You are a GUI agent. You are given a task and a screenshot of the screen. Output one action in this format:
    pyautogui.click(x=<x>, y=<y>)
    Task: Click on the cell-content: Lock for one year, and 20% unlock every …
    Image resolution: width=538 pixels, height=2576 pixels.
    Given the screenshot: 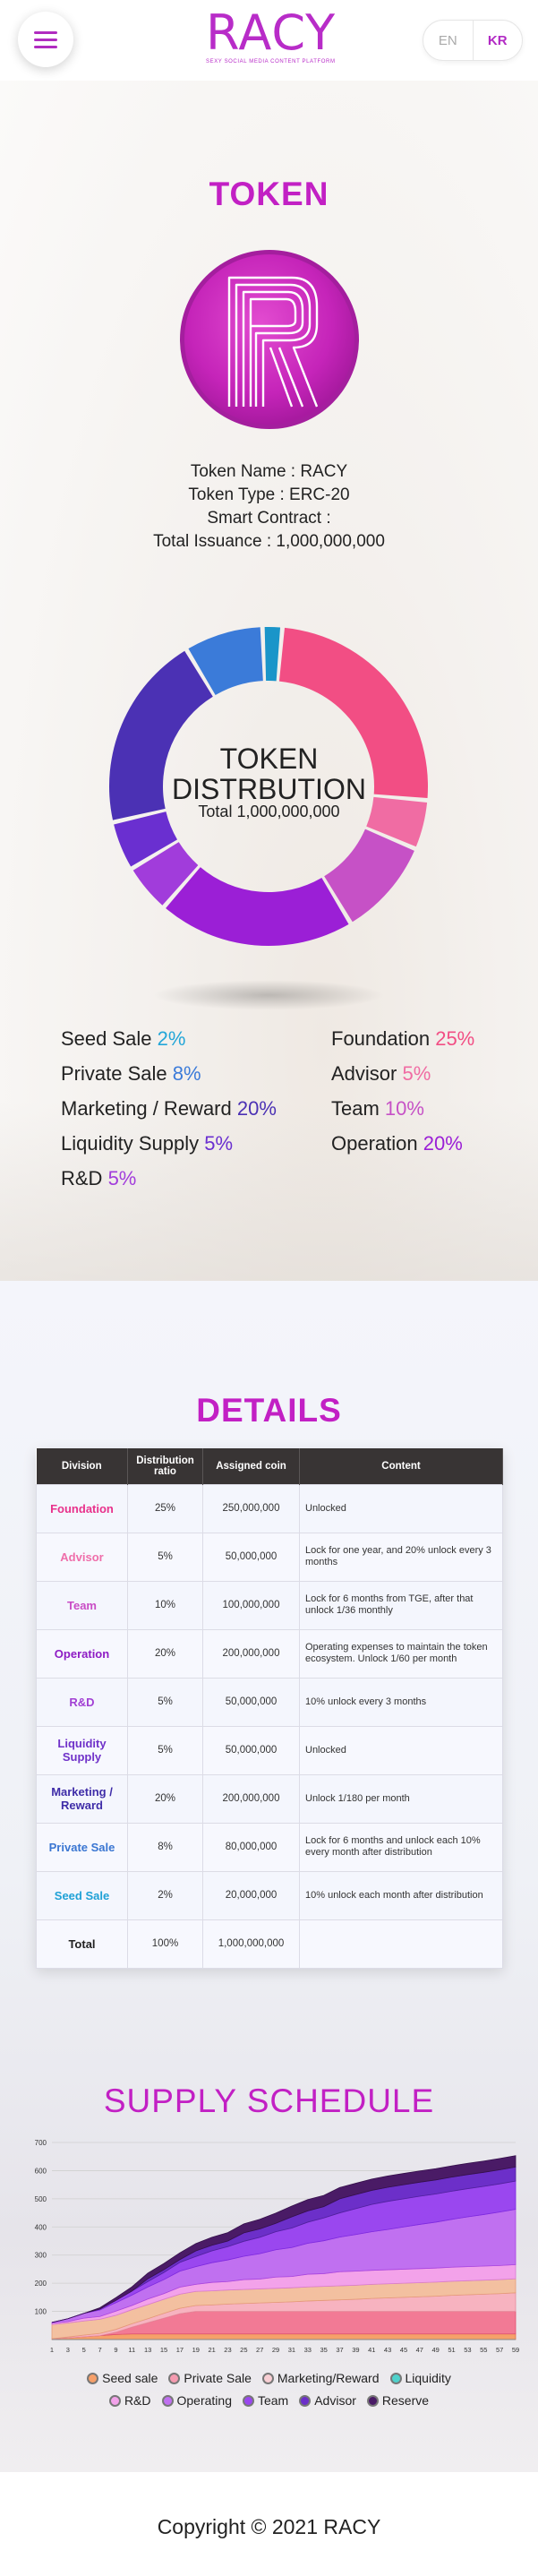 What is the action you would take?
    pyautogui.click(x=401, y=1557)
    